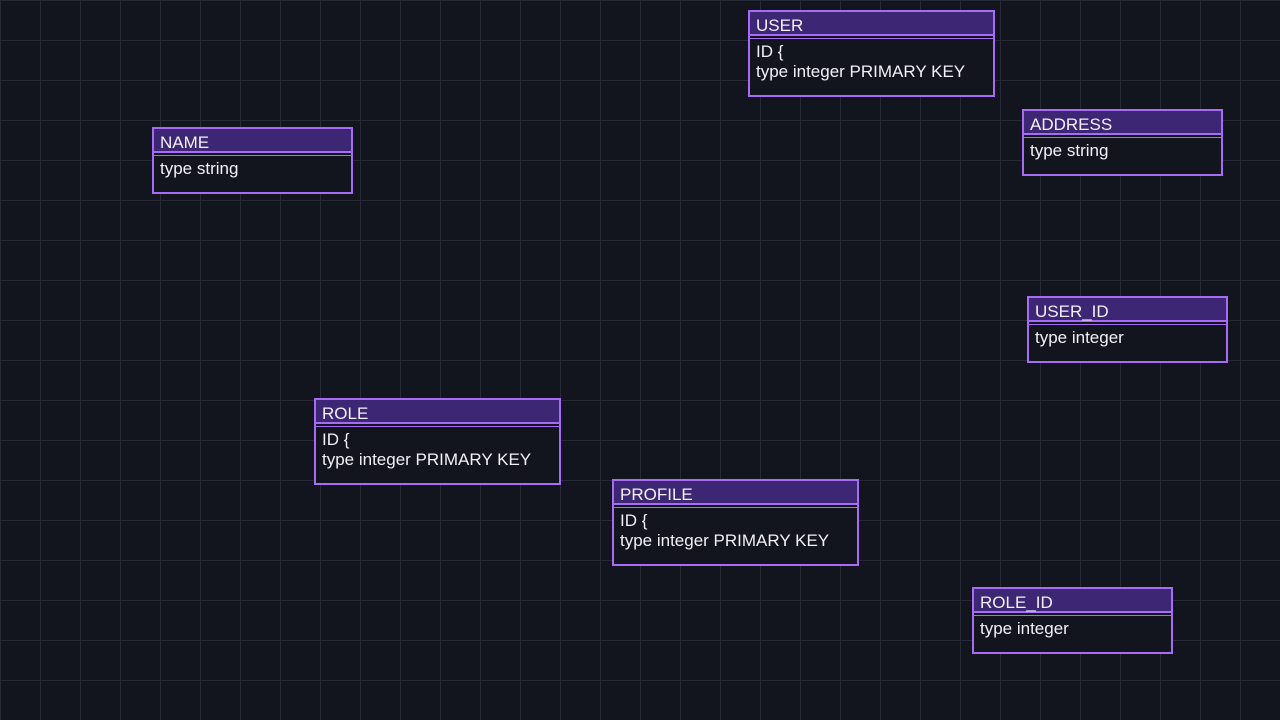  Describe the element at coordinates (861, 61) in the screenshot. I see `entity-user-fields: ID { type integer PRIMARY KEY` at that location.